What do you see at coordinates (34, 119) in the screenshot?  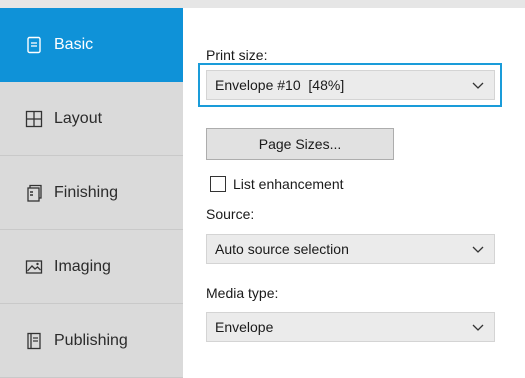 I see `grid-icon` at bounding box center [34, 119].